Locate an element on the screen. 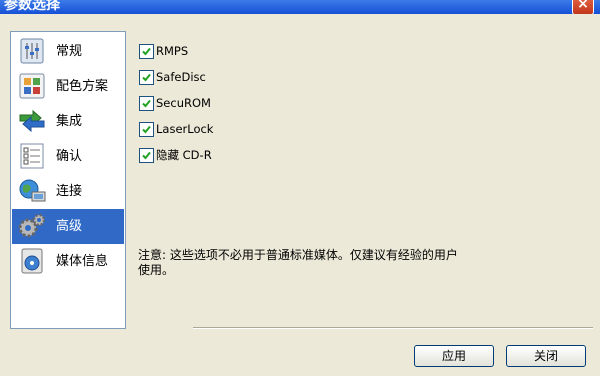 This screenshot has width=600, height=376. sidebar-item-label: 配色方案 is located at coordinates (82, 86).